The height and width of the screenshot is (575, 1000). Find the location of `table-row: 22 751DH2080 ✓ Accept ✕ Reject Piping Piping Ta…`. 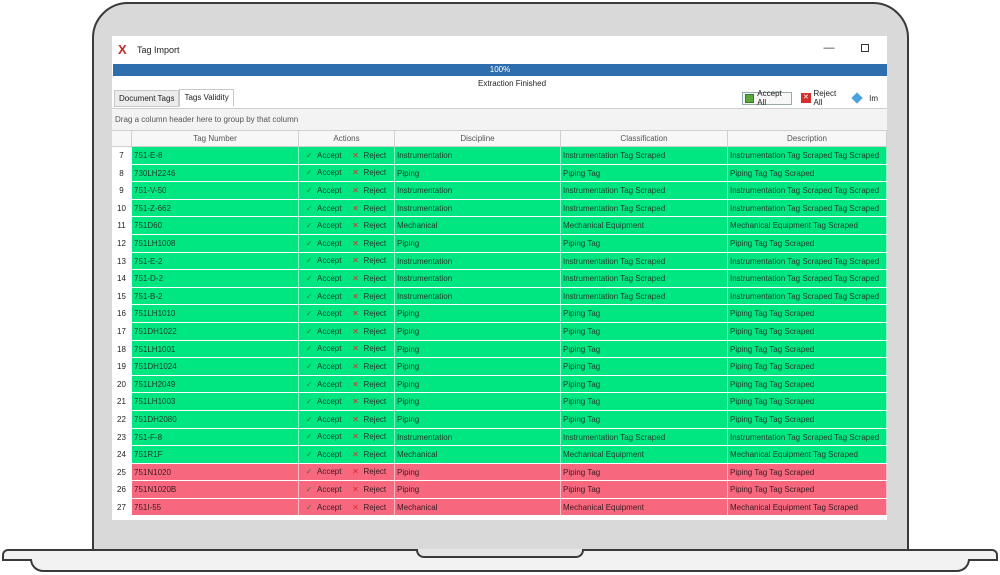

table-row: 22 751DH2080 ✓ Accept ✕ Reject Piping Piping Ta… is located at coordinates (499, 419).